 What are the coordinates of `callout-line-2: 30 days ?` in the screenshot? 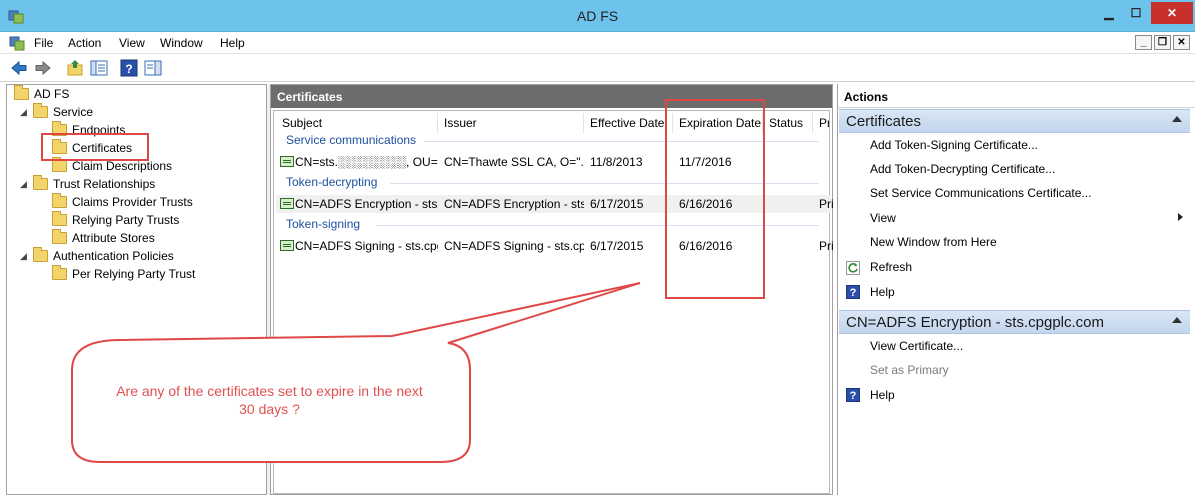 It's located at (269, 409).